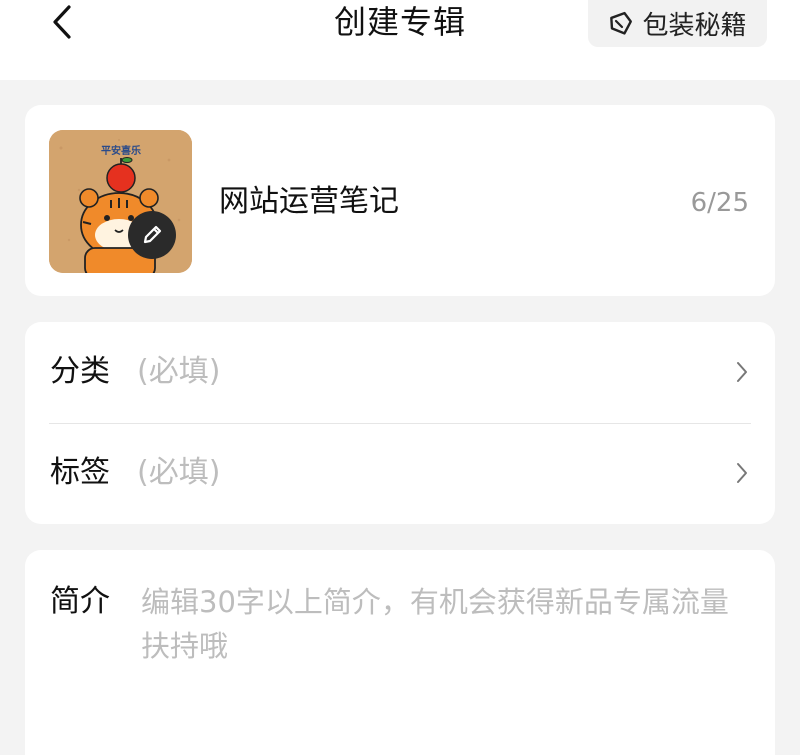 The image size is (800, 755). Describe the element at coordinates (719, 203) in the screenshot. I see `name-char-counter: 6/25` at that location.